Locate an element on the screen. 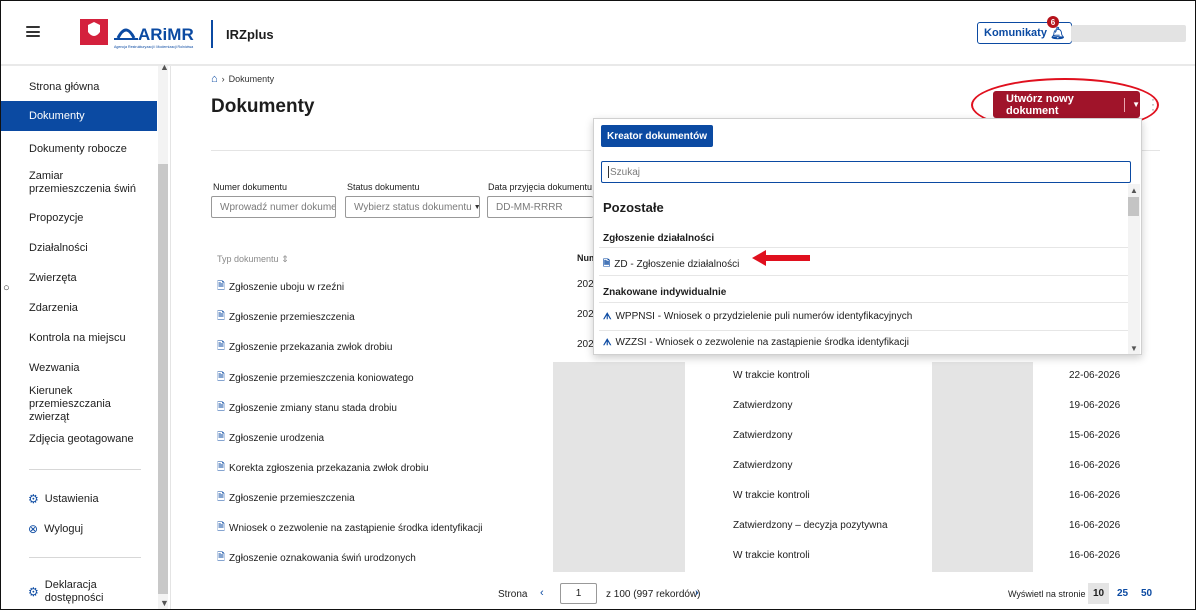 The height and width of the screenshot is (610, 1196). sidebar-item-geotagged-photos: Zdjęcia geotagowane is located at coordinates (78, 439).